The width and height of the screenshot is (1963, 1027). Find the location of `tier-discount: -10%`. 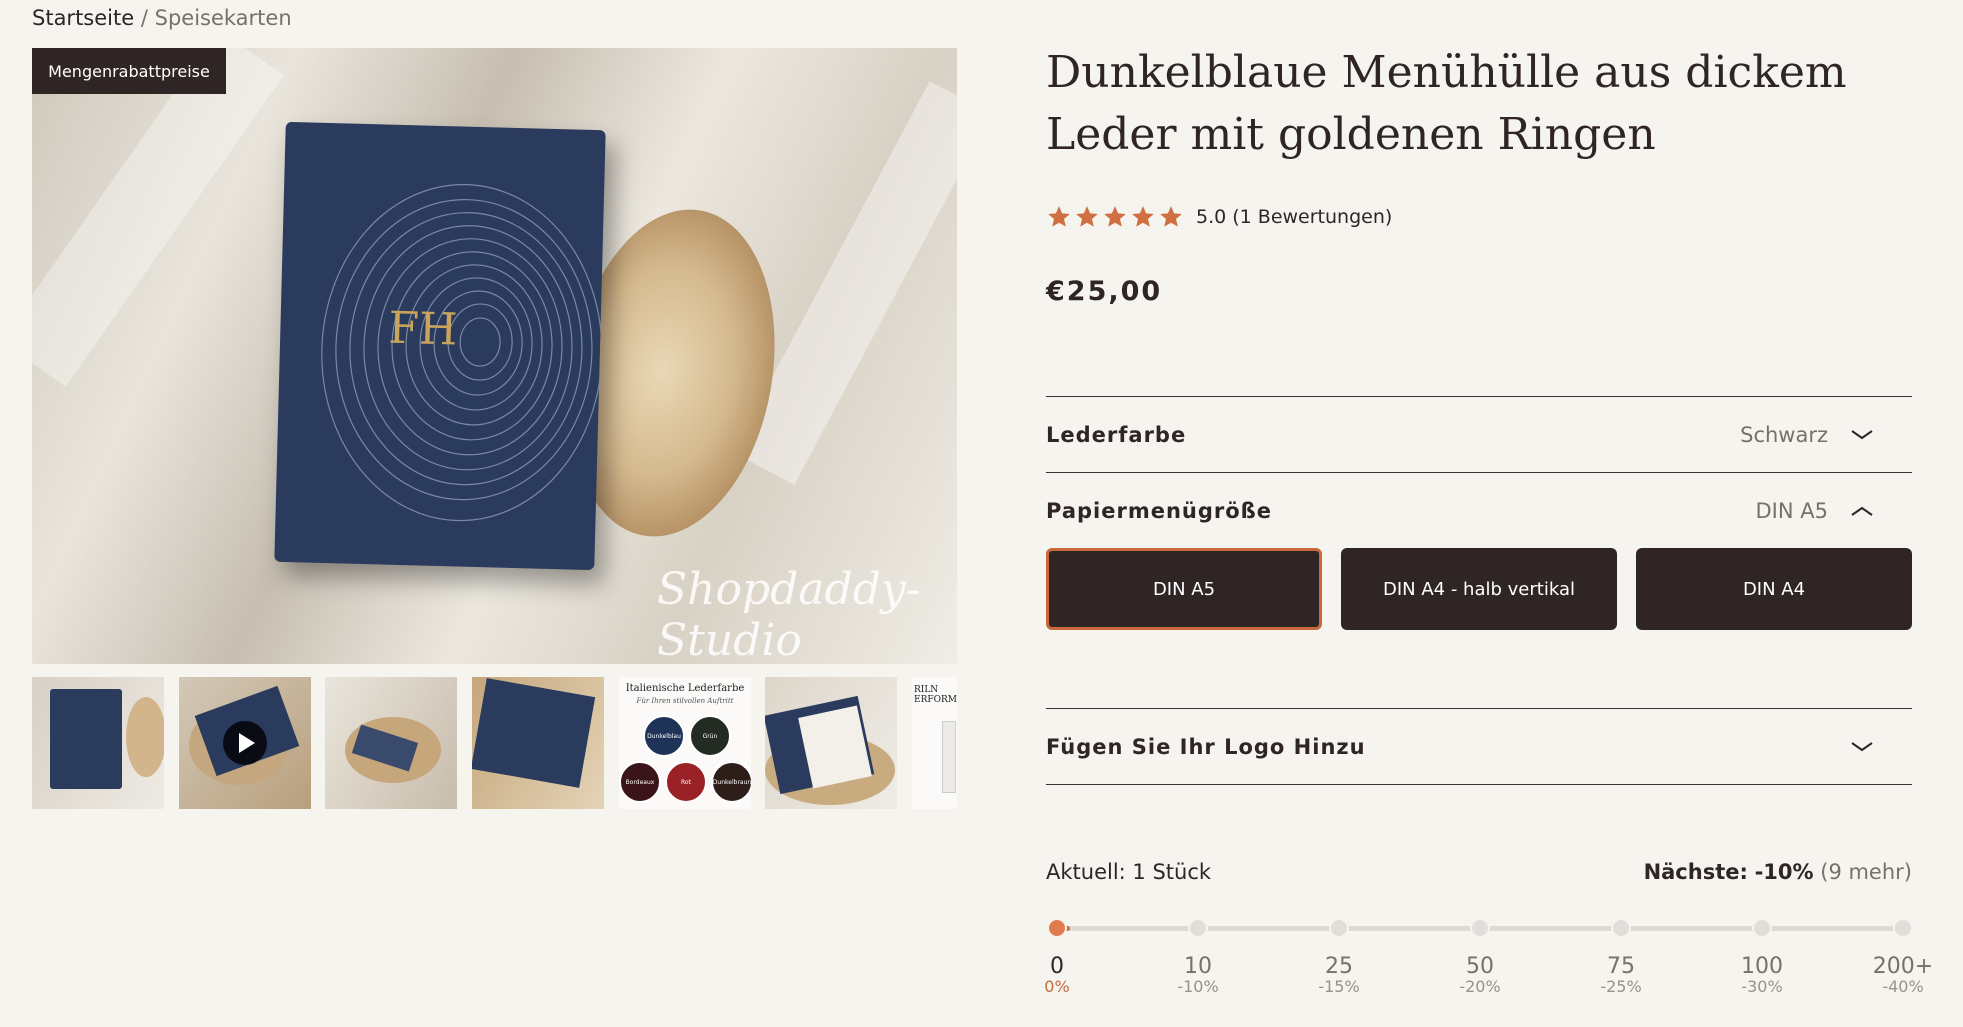

tier-discount: -10% is located at coordinates (1198, 986).